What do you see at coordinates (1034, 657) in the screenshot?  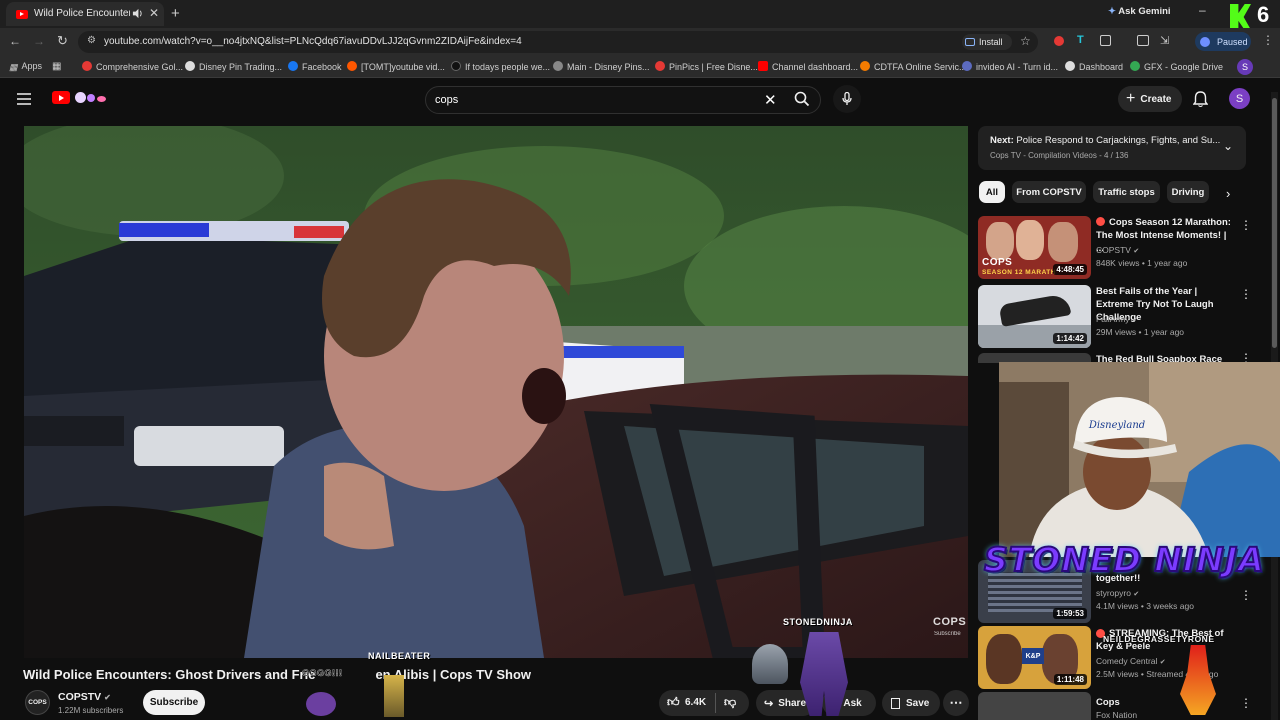 I see `video-thumbnail: K&P 1:11:48` at bounding box center [1034, 657].